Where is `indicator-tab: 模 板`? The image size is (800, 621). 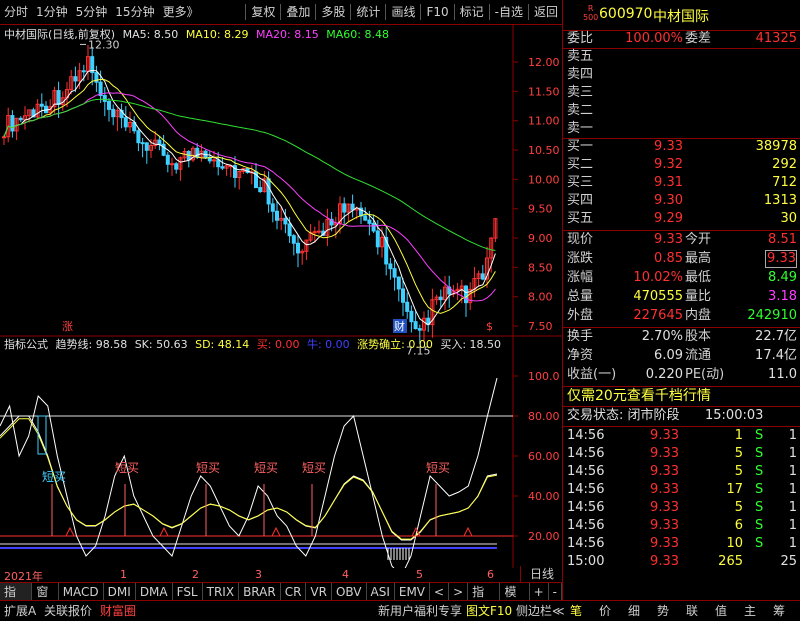 indicator-tab: 模 板 is located at coordinates (515, 600).